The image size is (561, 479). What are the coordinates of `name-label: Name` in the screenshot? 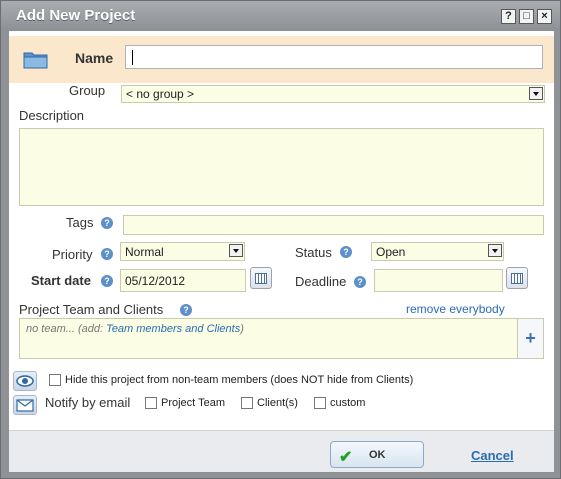 It's located at (94, 58).